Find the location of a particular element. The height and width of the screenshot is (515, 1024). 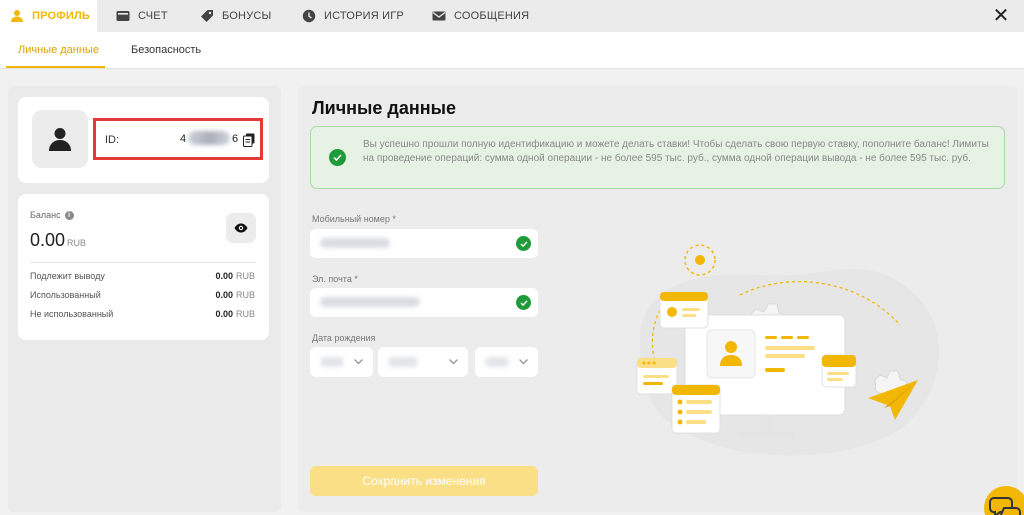

id-value-end: 6 is located at coordinates (235, 139).